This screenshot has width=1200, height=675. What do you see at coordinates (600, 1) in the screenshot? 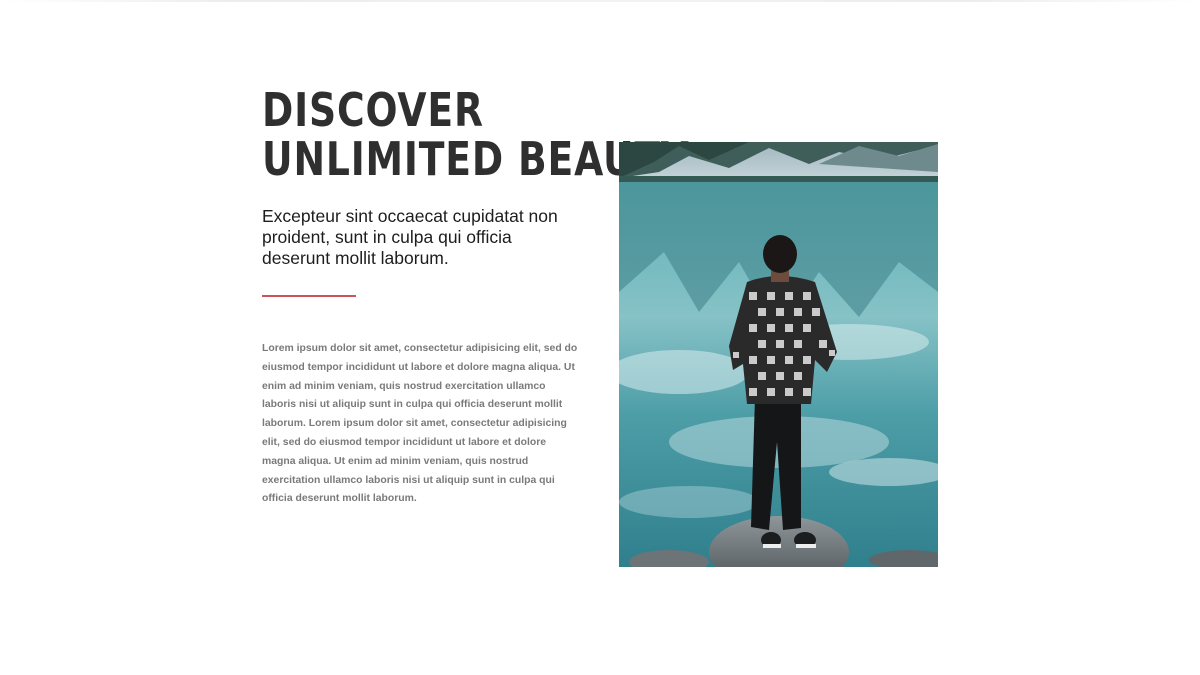
I see `top-border` at bounding box center [600, 1].